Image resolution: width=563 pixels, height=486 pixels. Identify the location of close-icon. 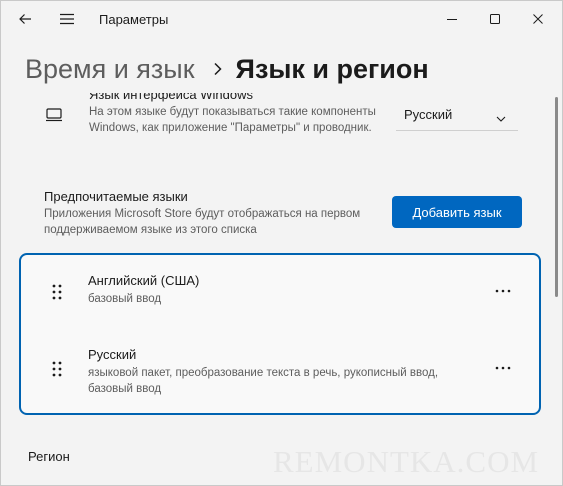
(538, 19).